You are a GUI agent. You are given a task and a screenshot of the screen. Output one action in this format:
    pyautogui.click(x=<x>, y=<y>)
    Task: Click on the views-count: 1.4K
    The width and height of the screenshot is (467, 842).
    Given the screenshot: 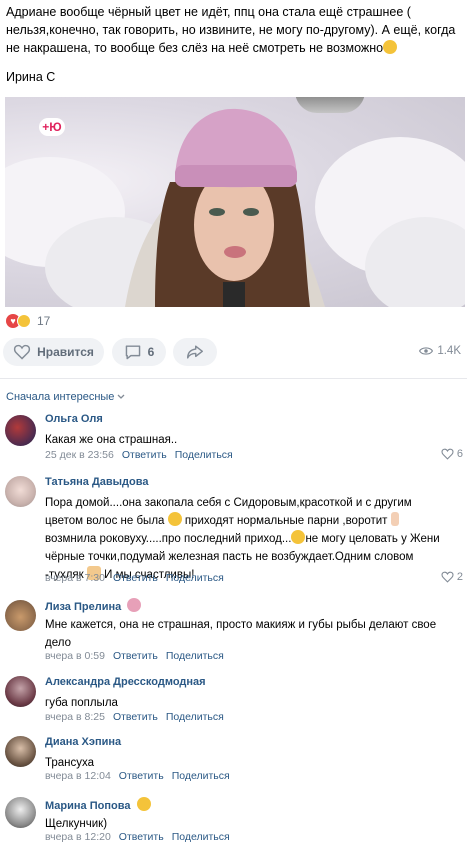 What is the action you would take?
    pyautogui.click(x=449, y=351)
    